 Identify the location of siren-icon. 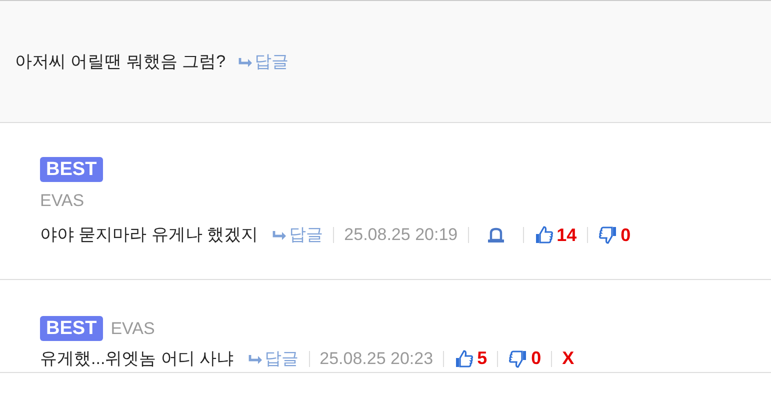
(495, 235).